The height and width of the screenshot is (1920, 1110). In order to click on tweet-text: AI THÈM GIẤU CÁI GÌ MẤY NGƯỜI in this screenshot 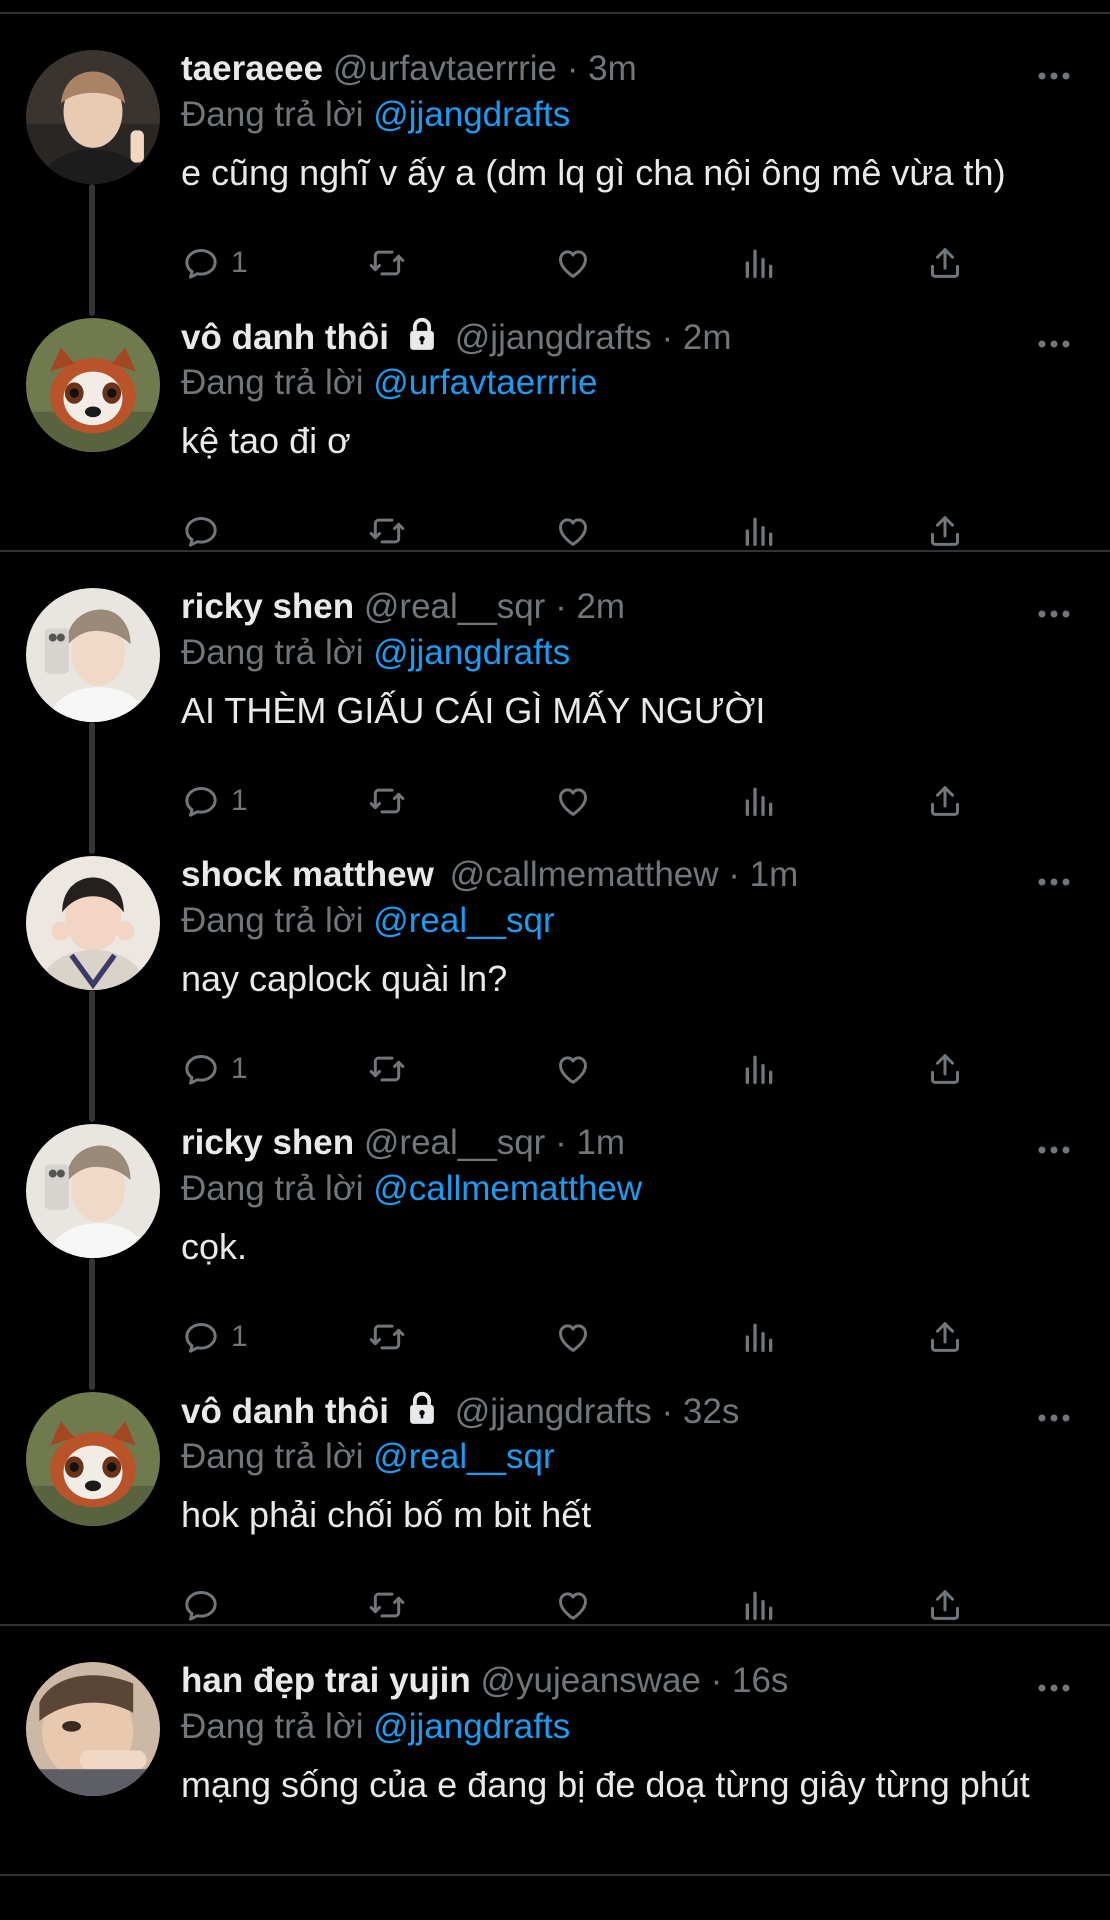, I will do `click(473, 710)`.